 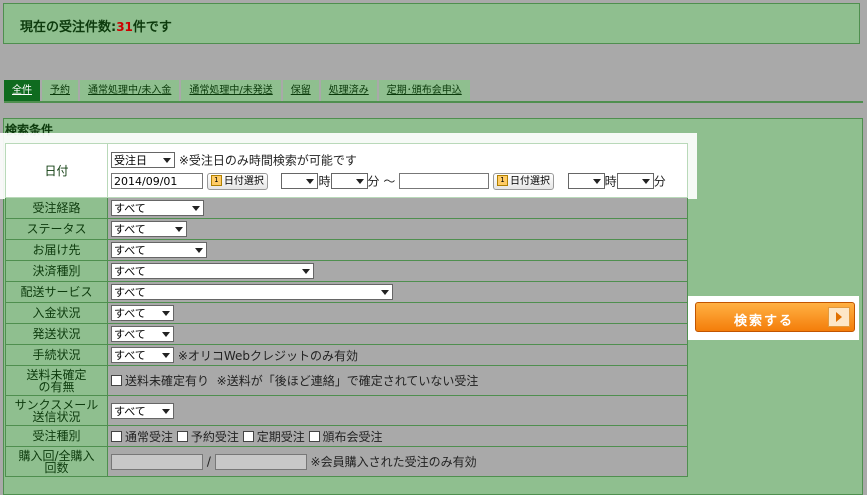 What do you see at coordinates (346, 410) in the screenshot?
I see `thanks-mail-row: サンクスメール 送信状況 すべて` at bounding box center [346, 410].